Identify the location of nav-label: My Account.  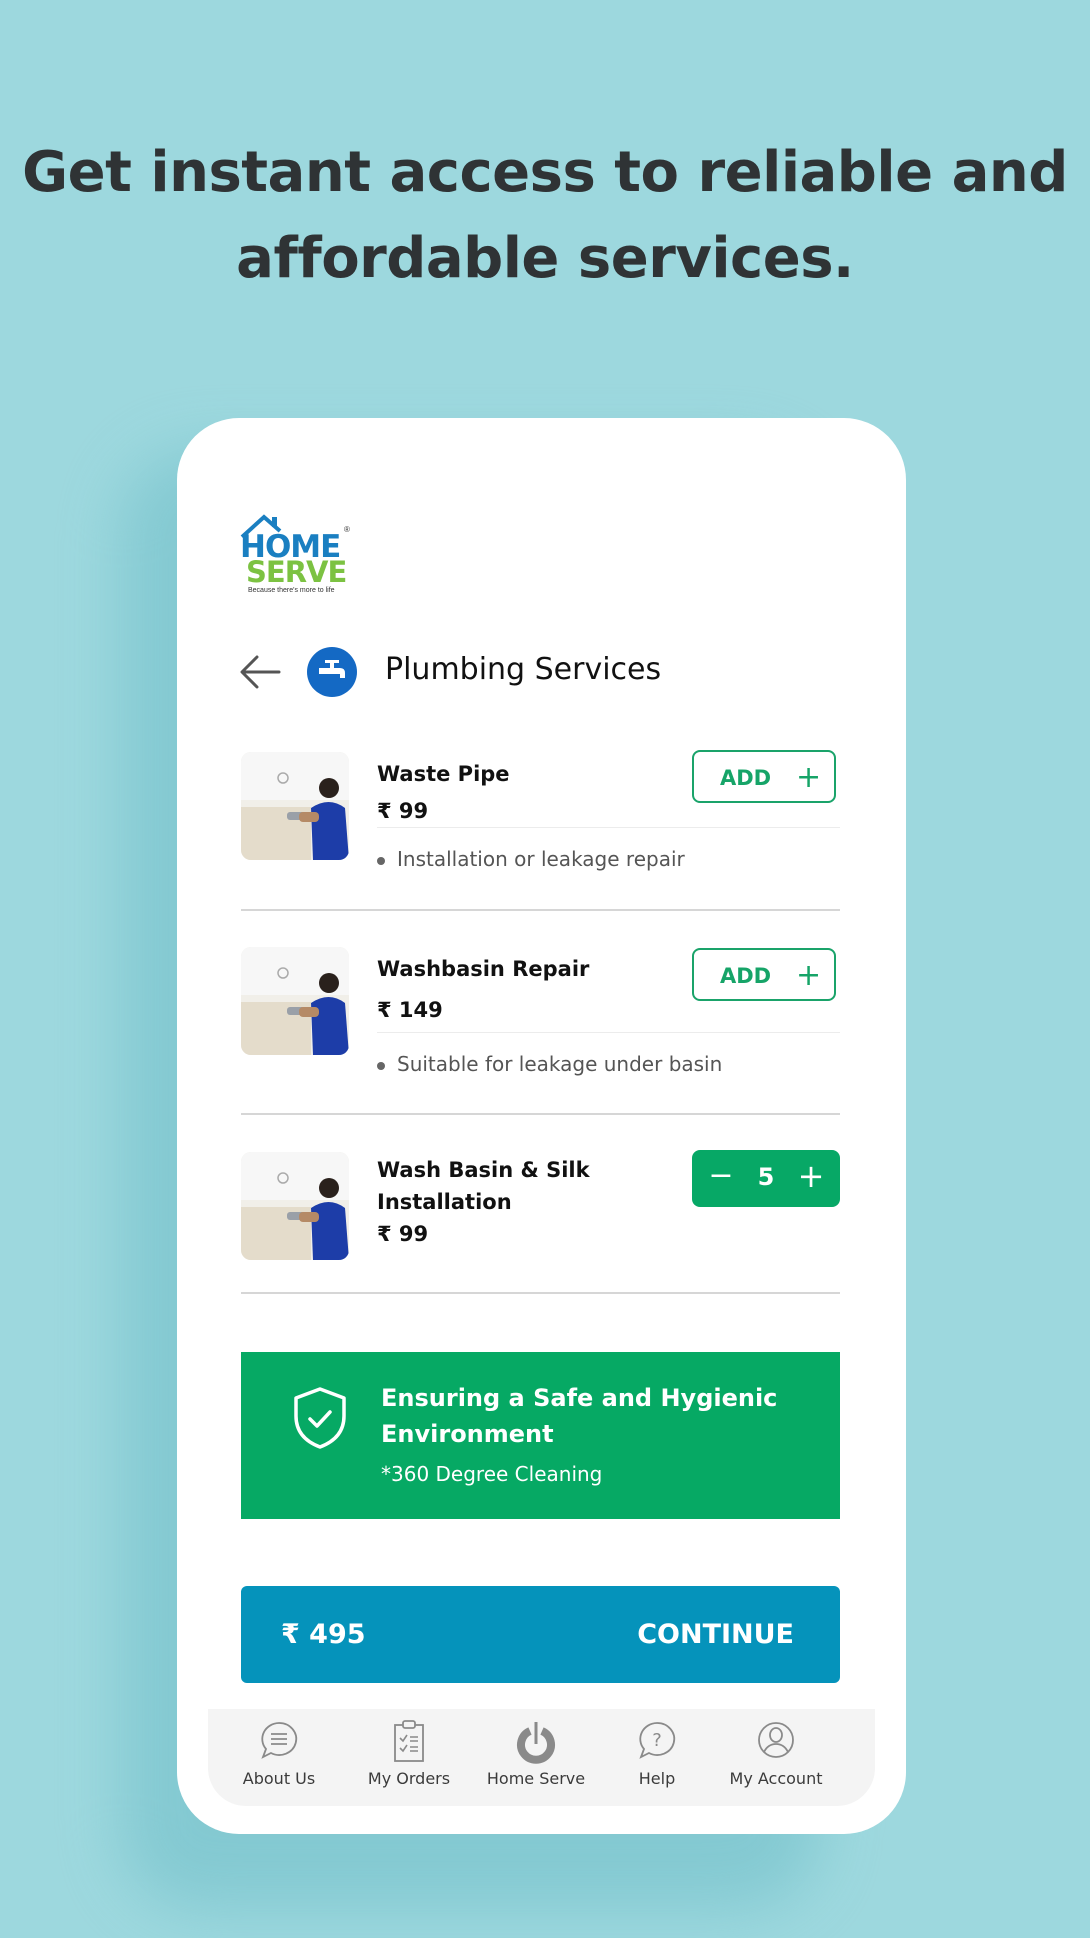
(776, 1778).